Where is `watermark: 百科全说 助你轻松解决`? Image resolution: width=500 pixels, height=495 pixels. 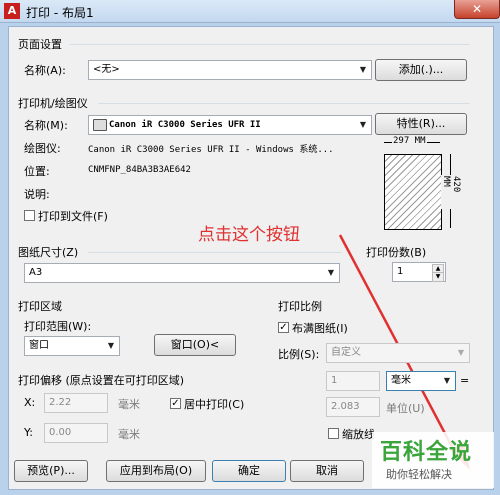
watermark: 百科全说 助你轻松解决 is located at coordinates (433, 460).